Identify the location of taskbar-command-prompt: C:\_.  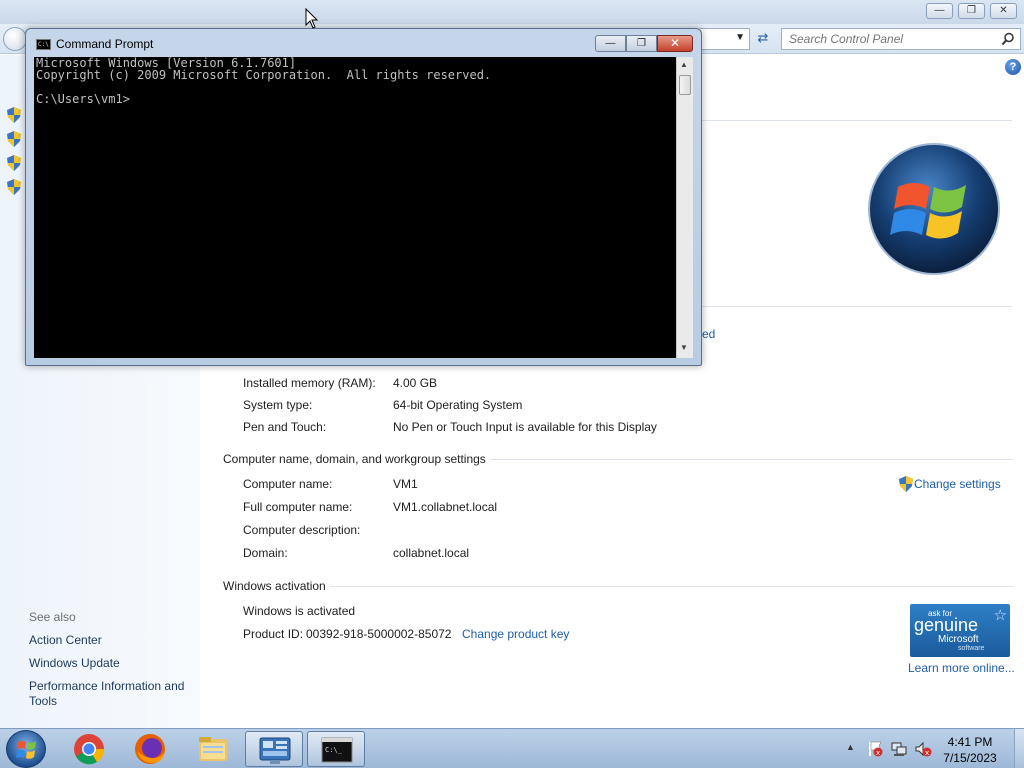
(336, 749).